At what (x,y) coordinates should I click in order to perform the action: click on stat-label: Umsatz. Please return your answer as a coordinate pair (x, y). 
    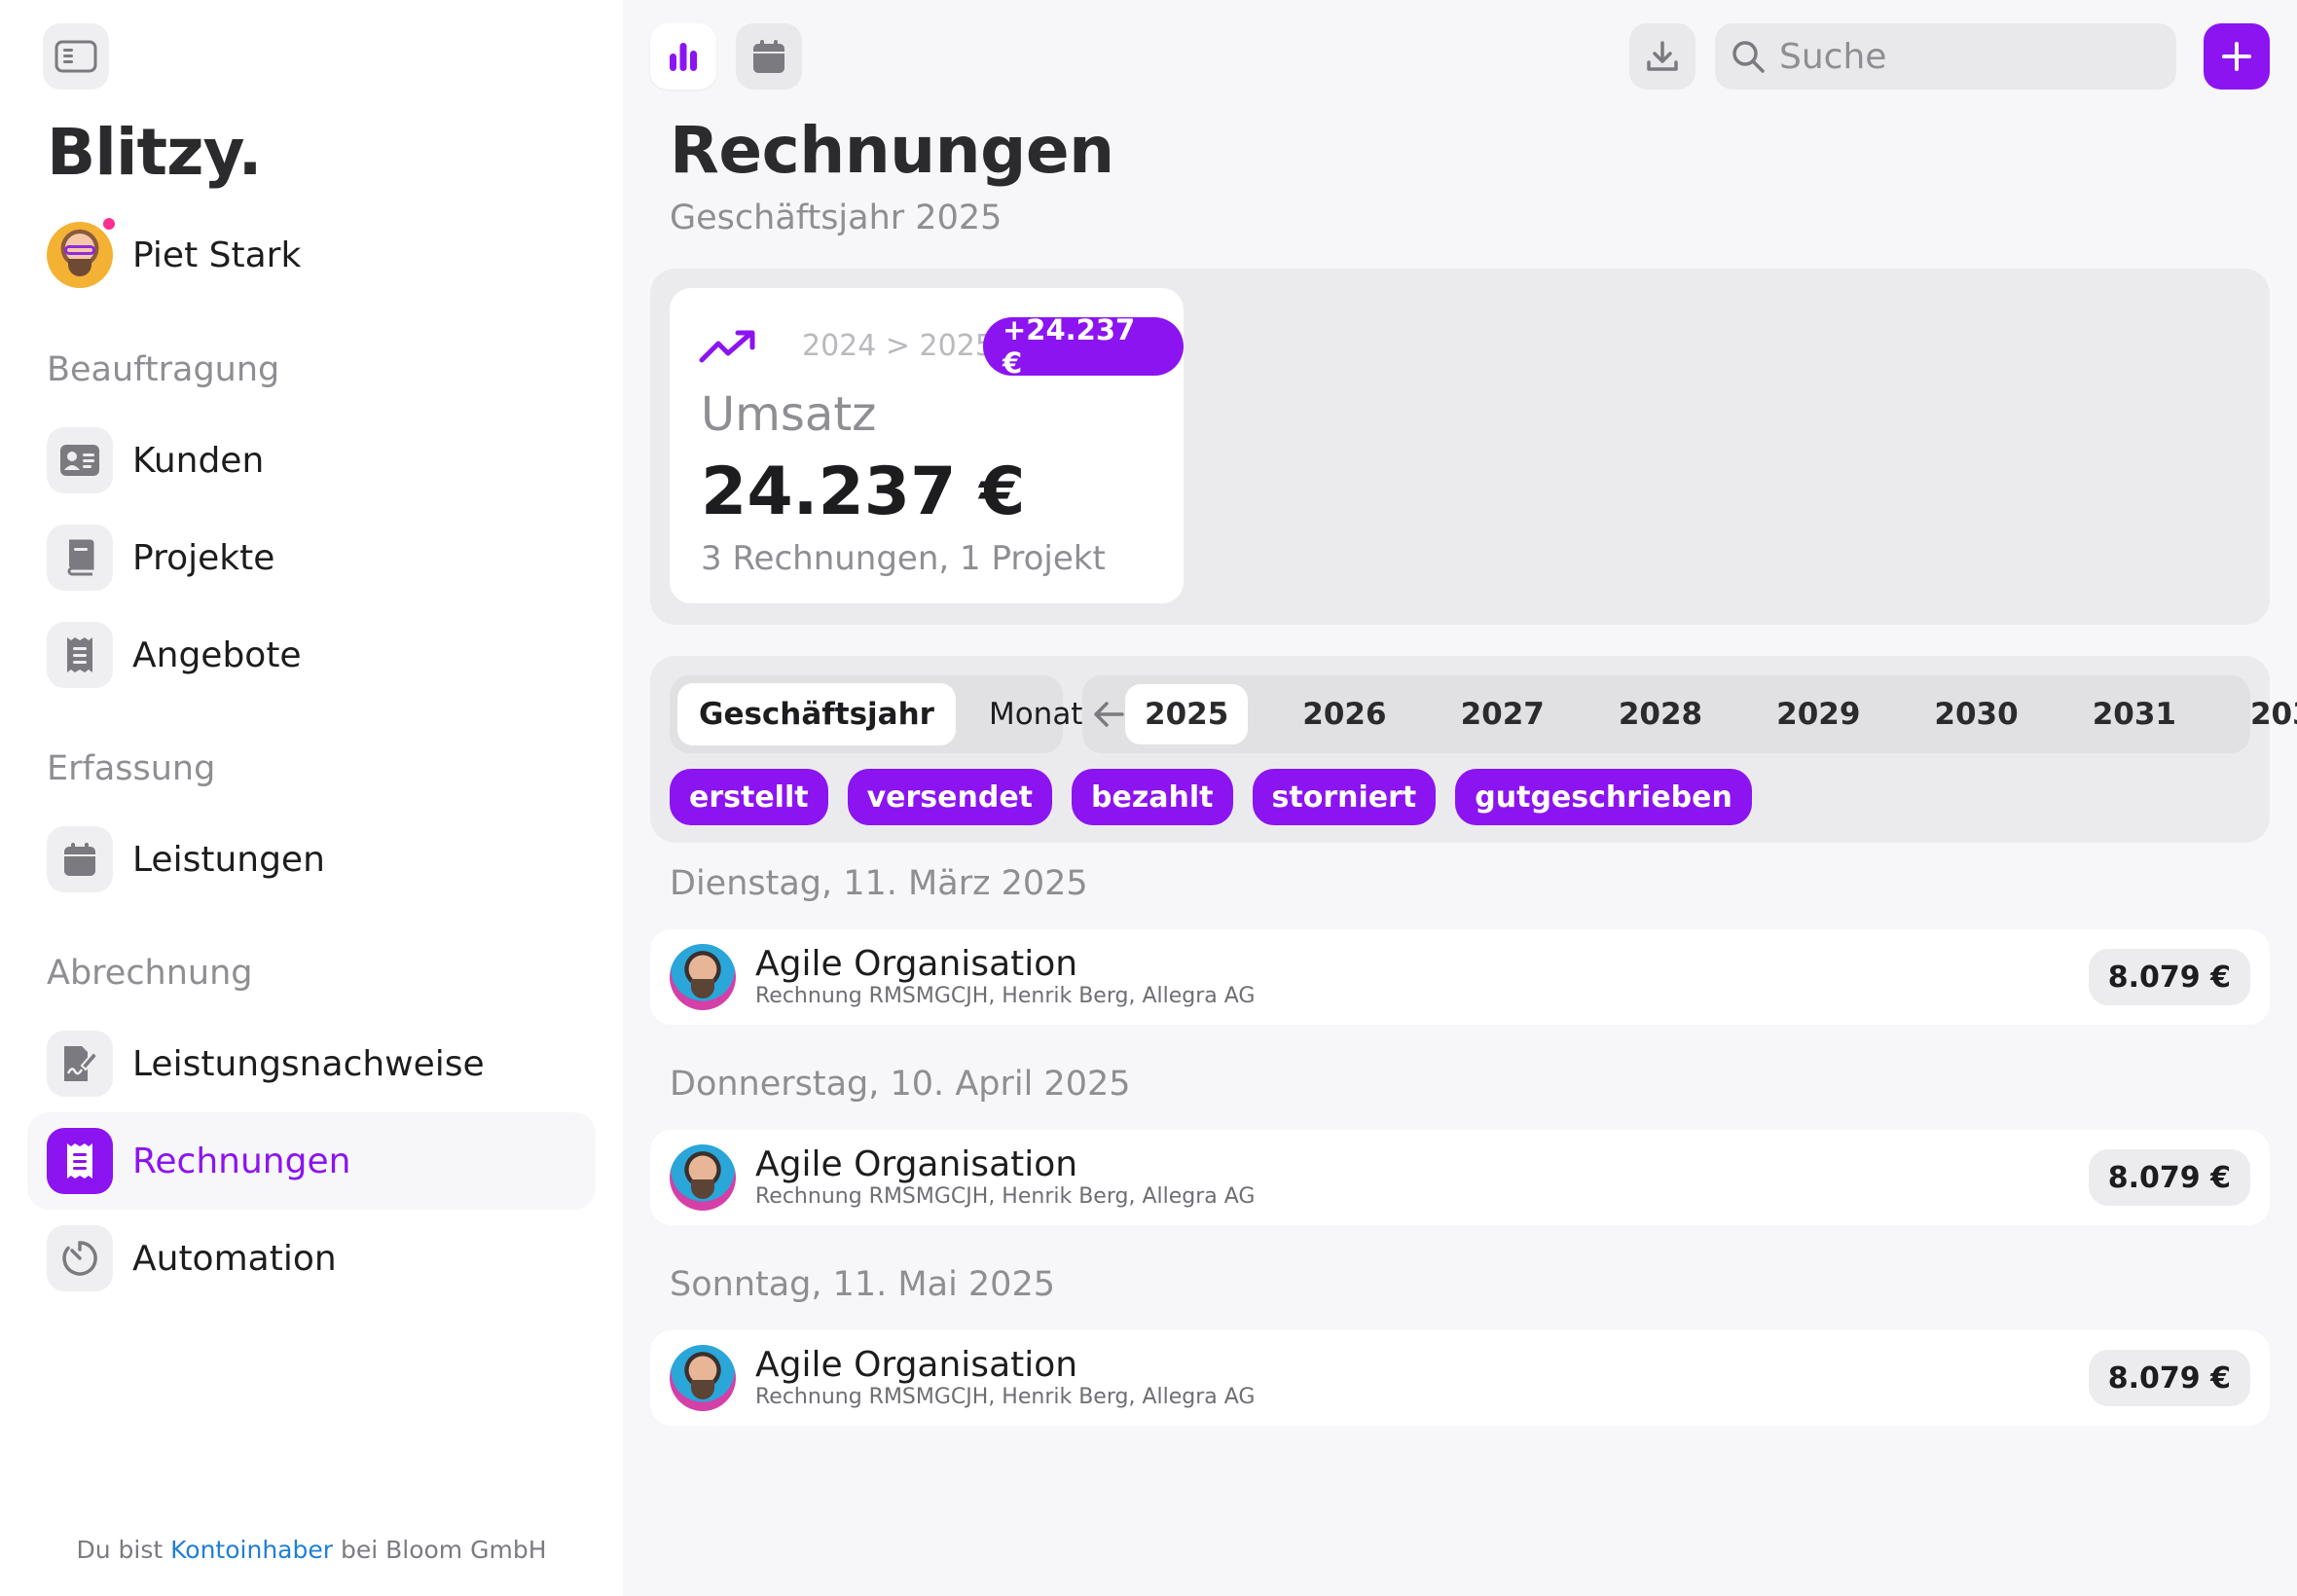
    Looking at the image, I should click on (789, 414).